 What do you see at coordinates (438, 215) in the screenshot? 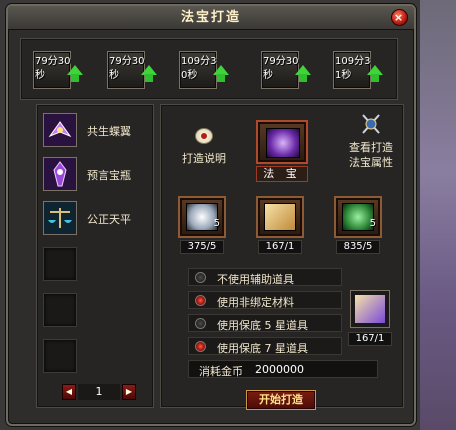
I see `background-scene` at bounding box center [438, 215].